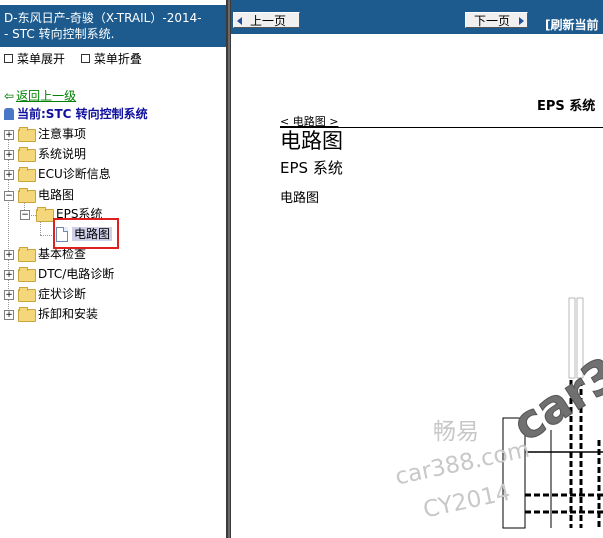 The image size is (603, 538). I want to click on expand-square-icon, so click(8, 58).